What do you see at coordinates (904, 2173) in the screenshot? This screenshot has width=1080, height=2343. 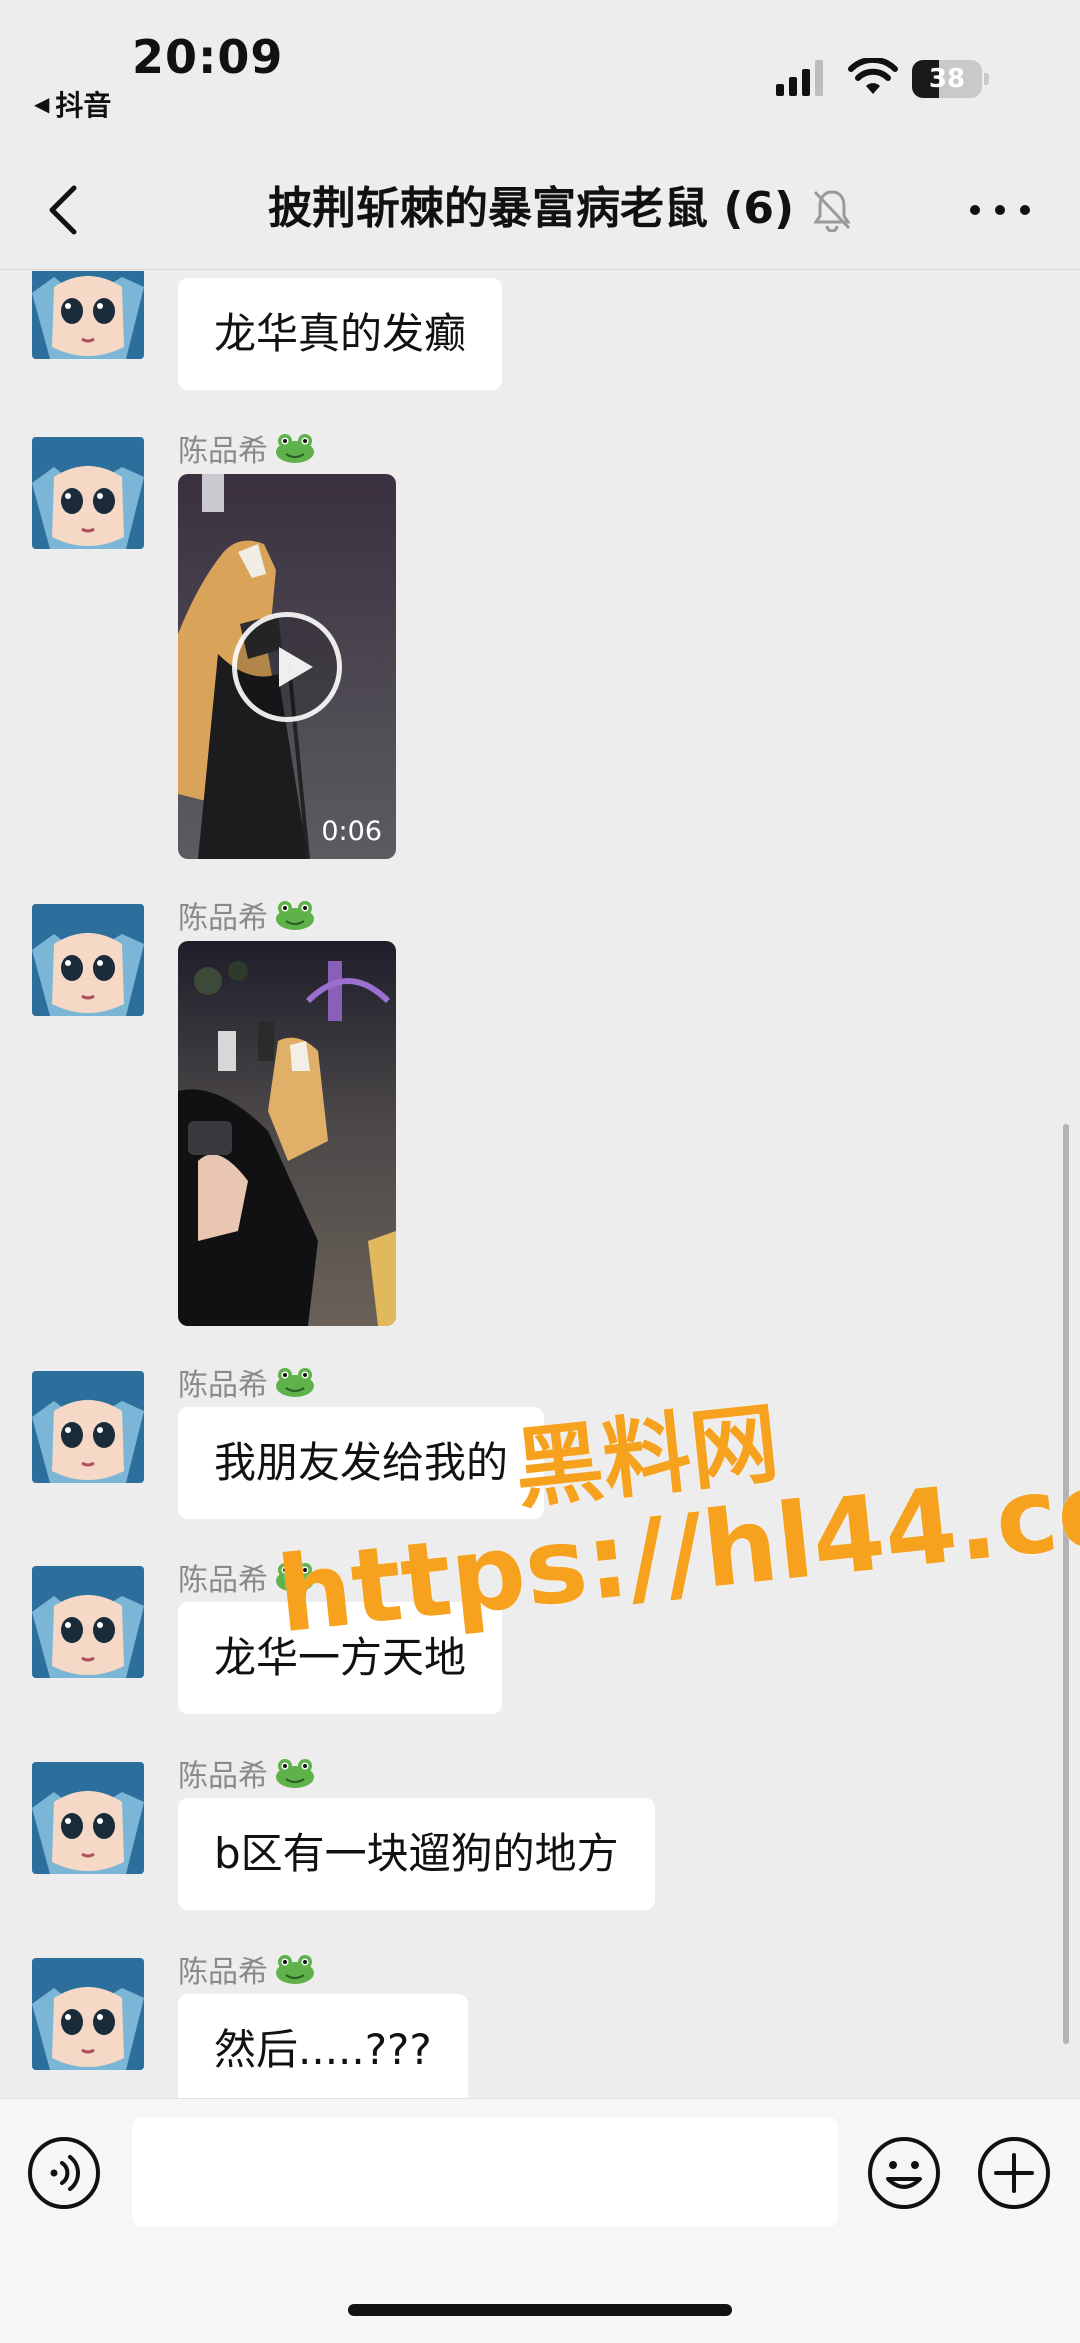 I see `emoji-icon` at bounding box center [904, 2173].